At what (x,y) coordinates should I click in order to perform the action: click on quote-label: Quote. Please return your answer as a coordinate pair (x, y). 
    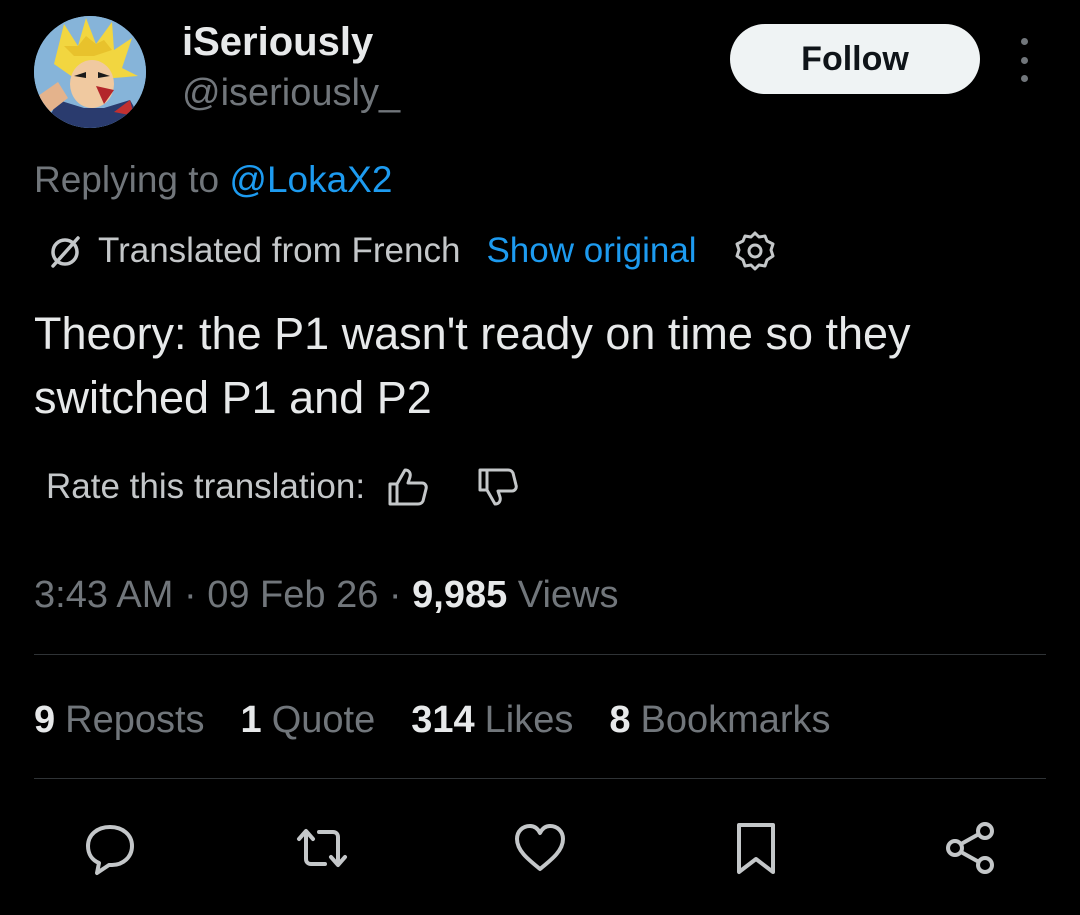
    Looking at the image, I should click on (323, 719).